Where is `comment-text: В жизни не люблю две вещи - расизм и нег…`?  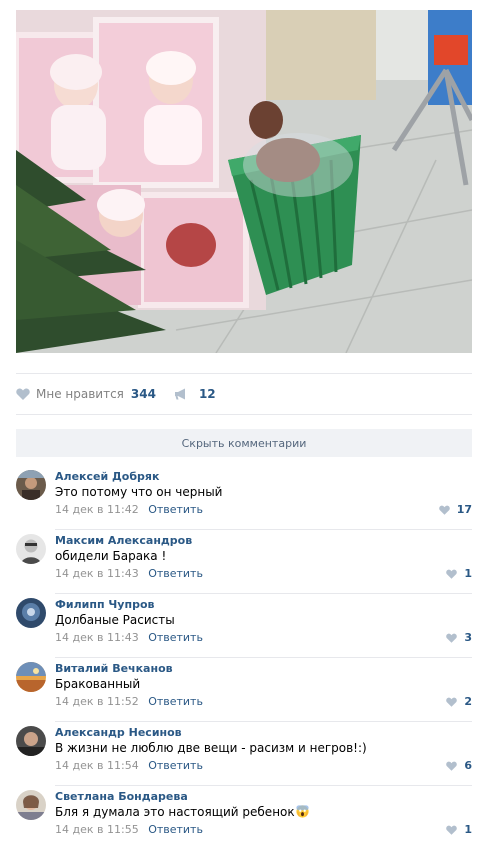
comment-text: В жизни не люблю две вещи - расизм и нег… is located at coordinates (211, 748).